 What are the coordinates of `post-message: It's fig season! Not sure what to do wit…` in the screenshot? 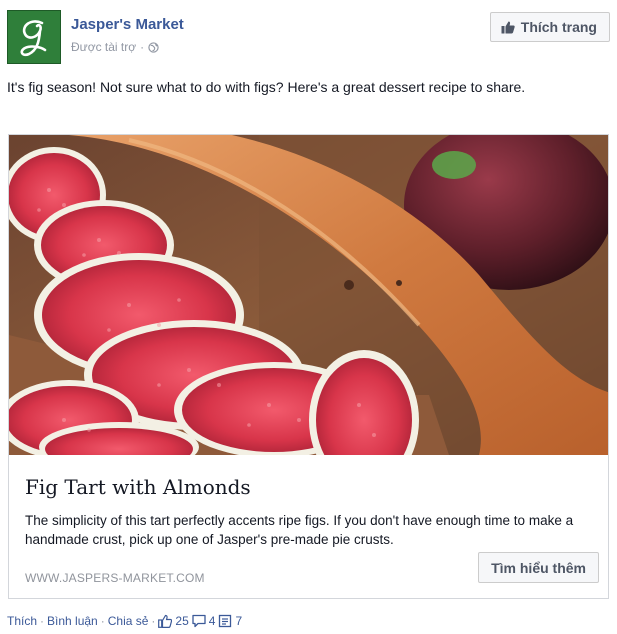 It's located at (266, 87).